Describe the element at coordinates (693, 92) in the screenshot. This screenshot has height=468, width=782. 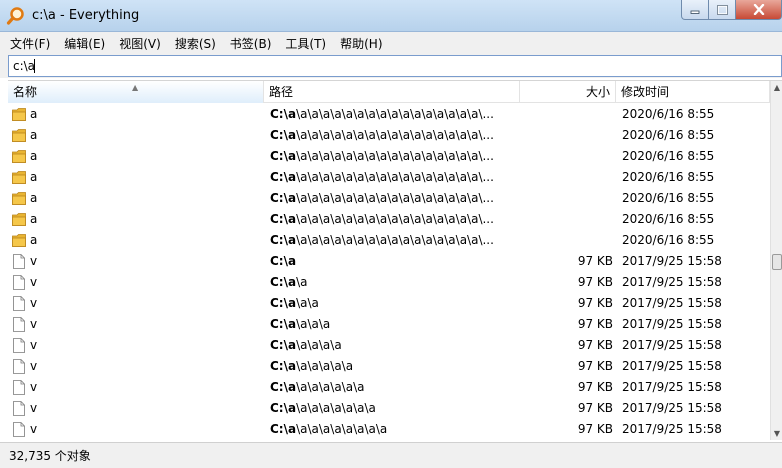
I see `column-modified-header: 修改时间` at that location.